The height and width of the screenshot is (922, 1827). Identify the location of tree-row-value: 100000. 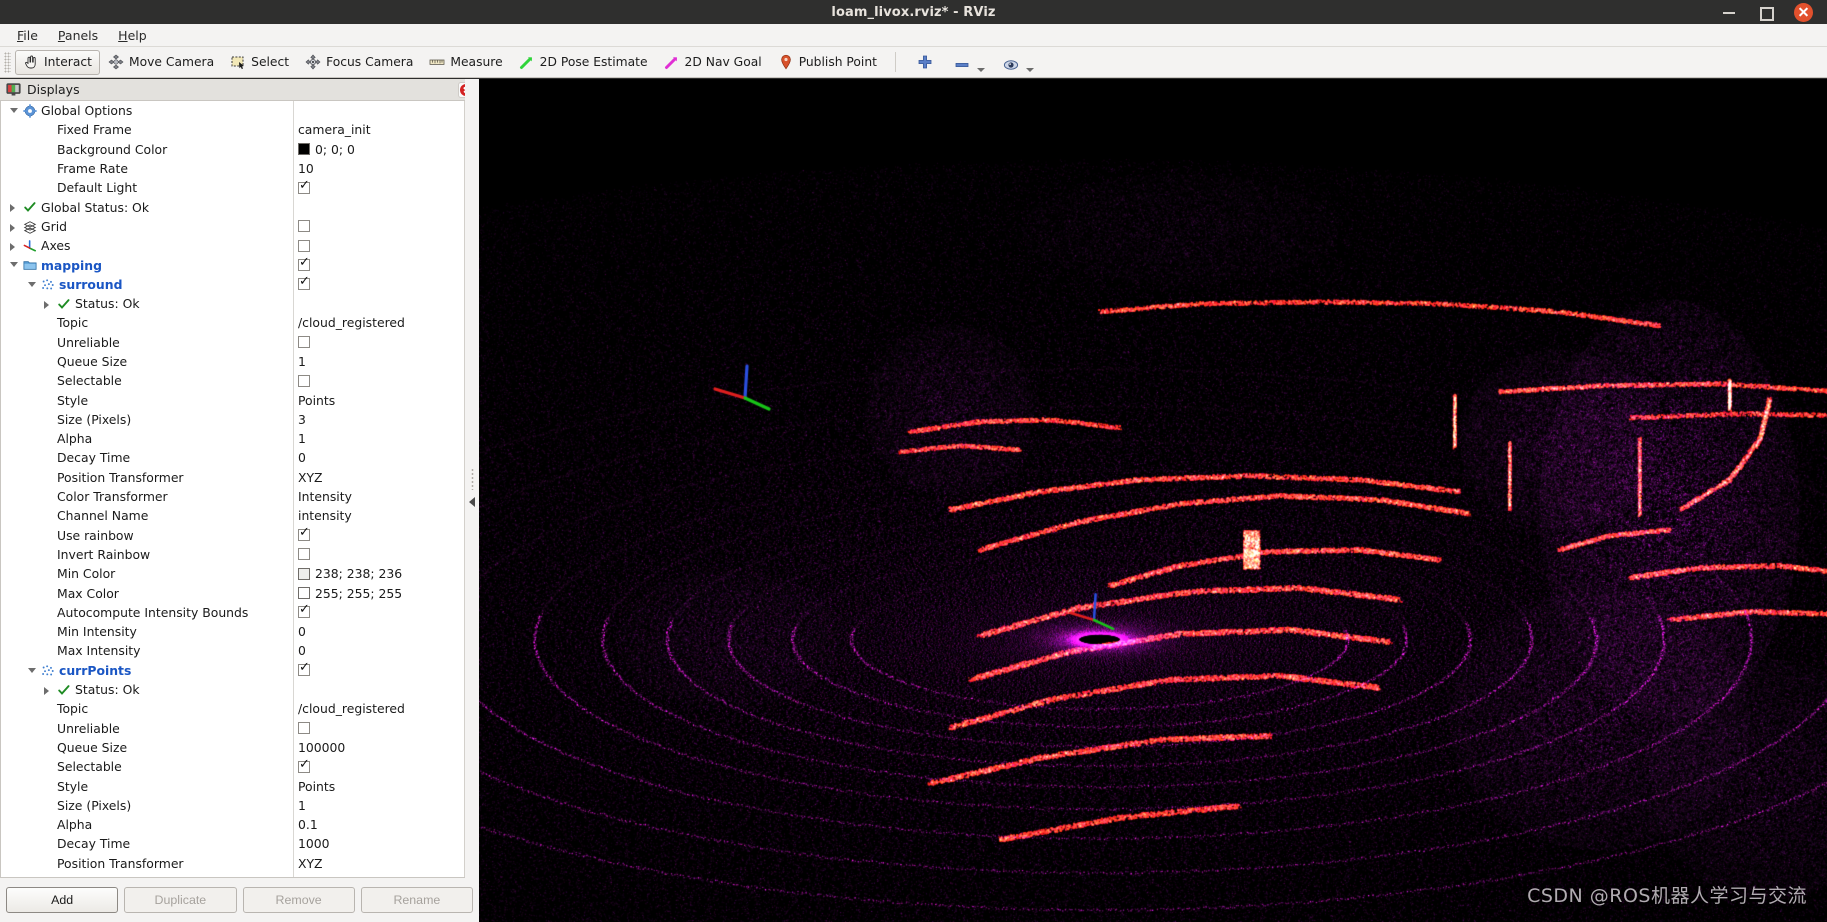
(321, 747).